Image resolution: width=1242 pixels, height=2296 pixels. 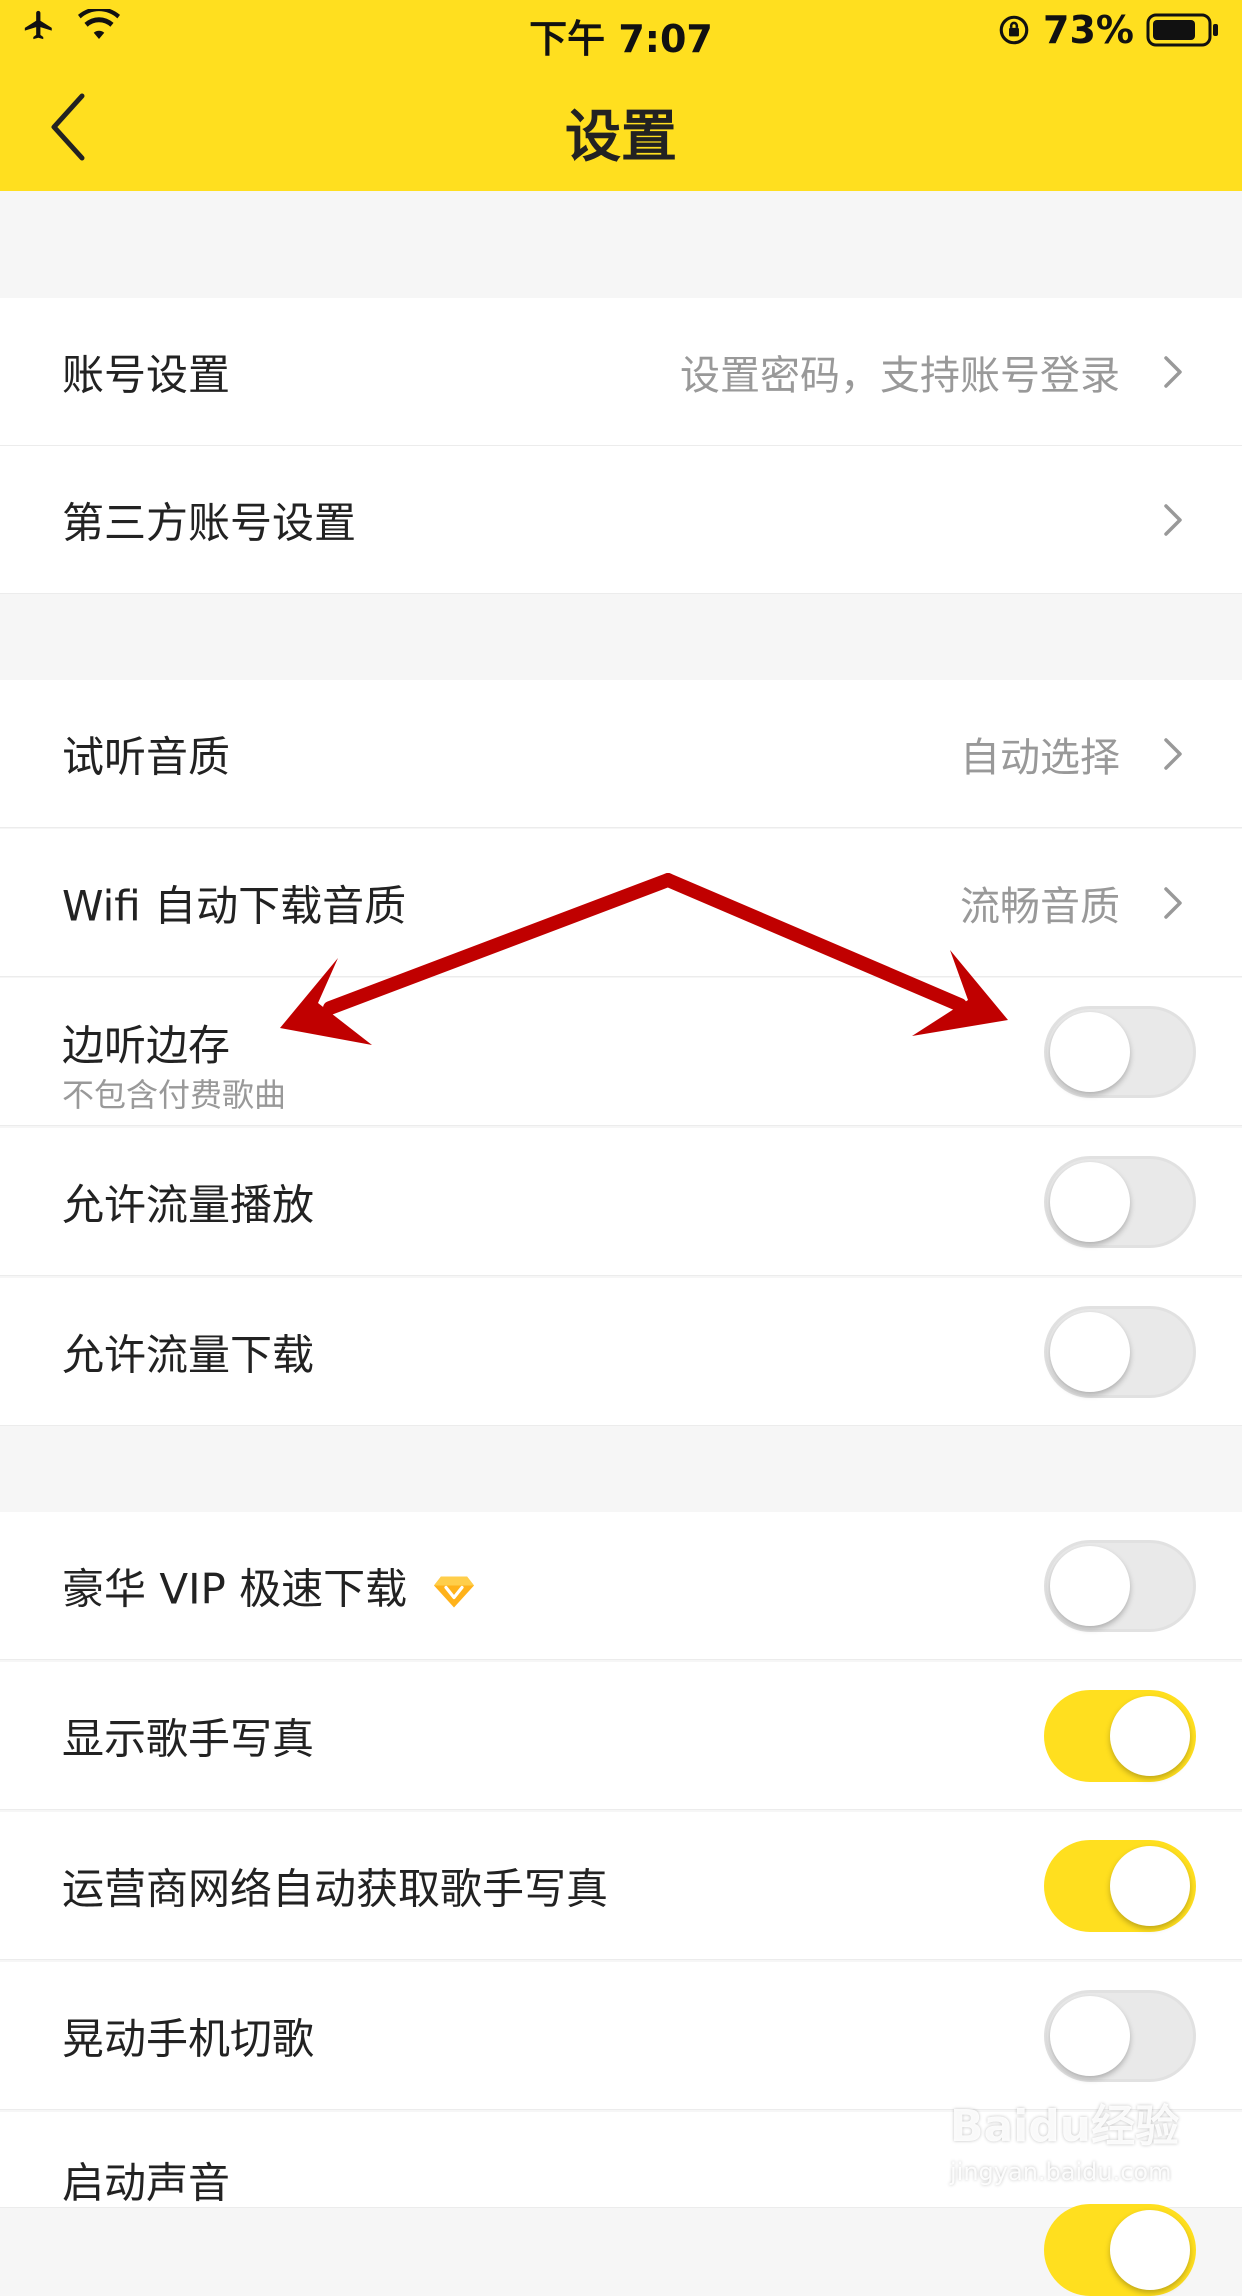 What do you see at coordinates (1061, 2172) in the screenshot?
I see `watermark-url: jingyan.baidu.com` at bounding box center [1061, 2172].